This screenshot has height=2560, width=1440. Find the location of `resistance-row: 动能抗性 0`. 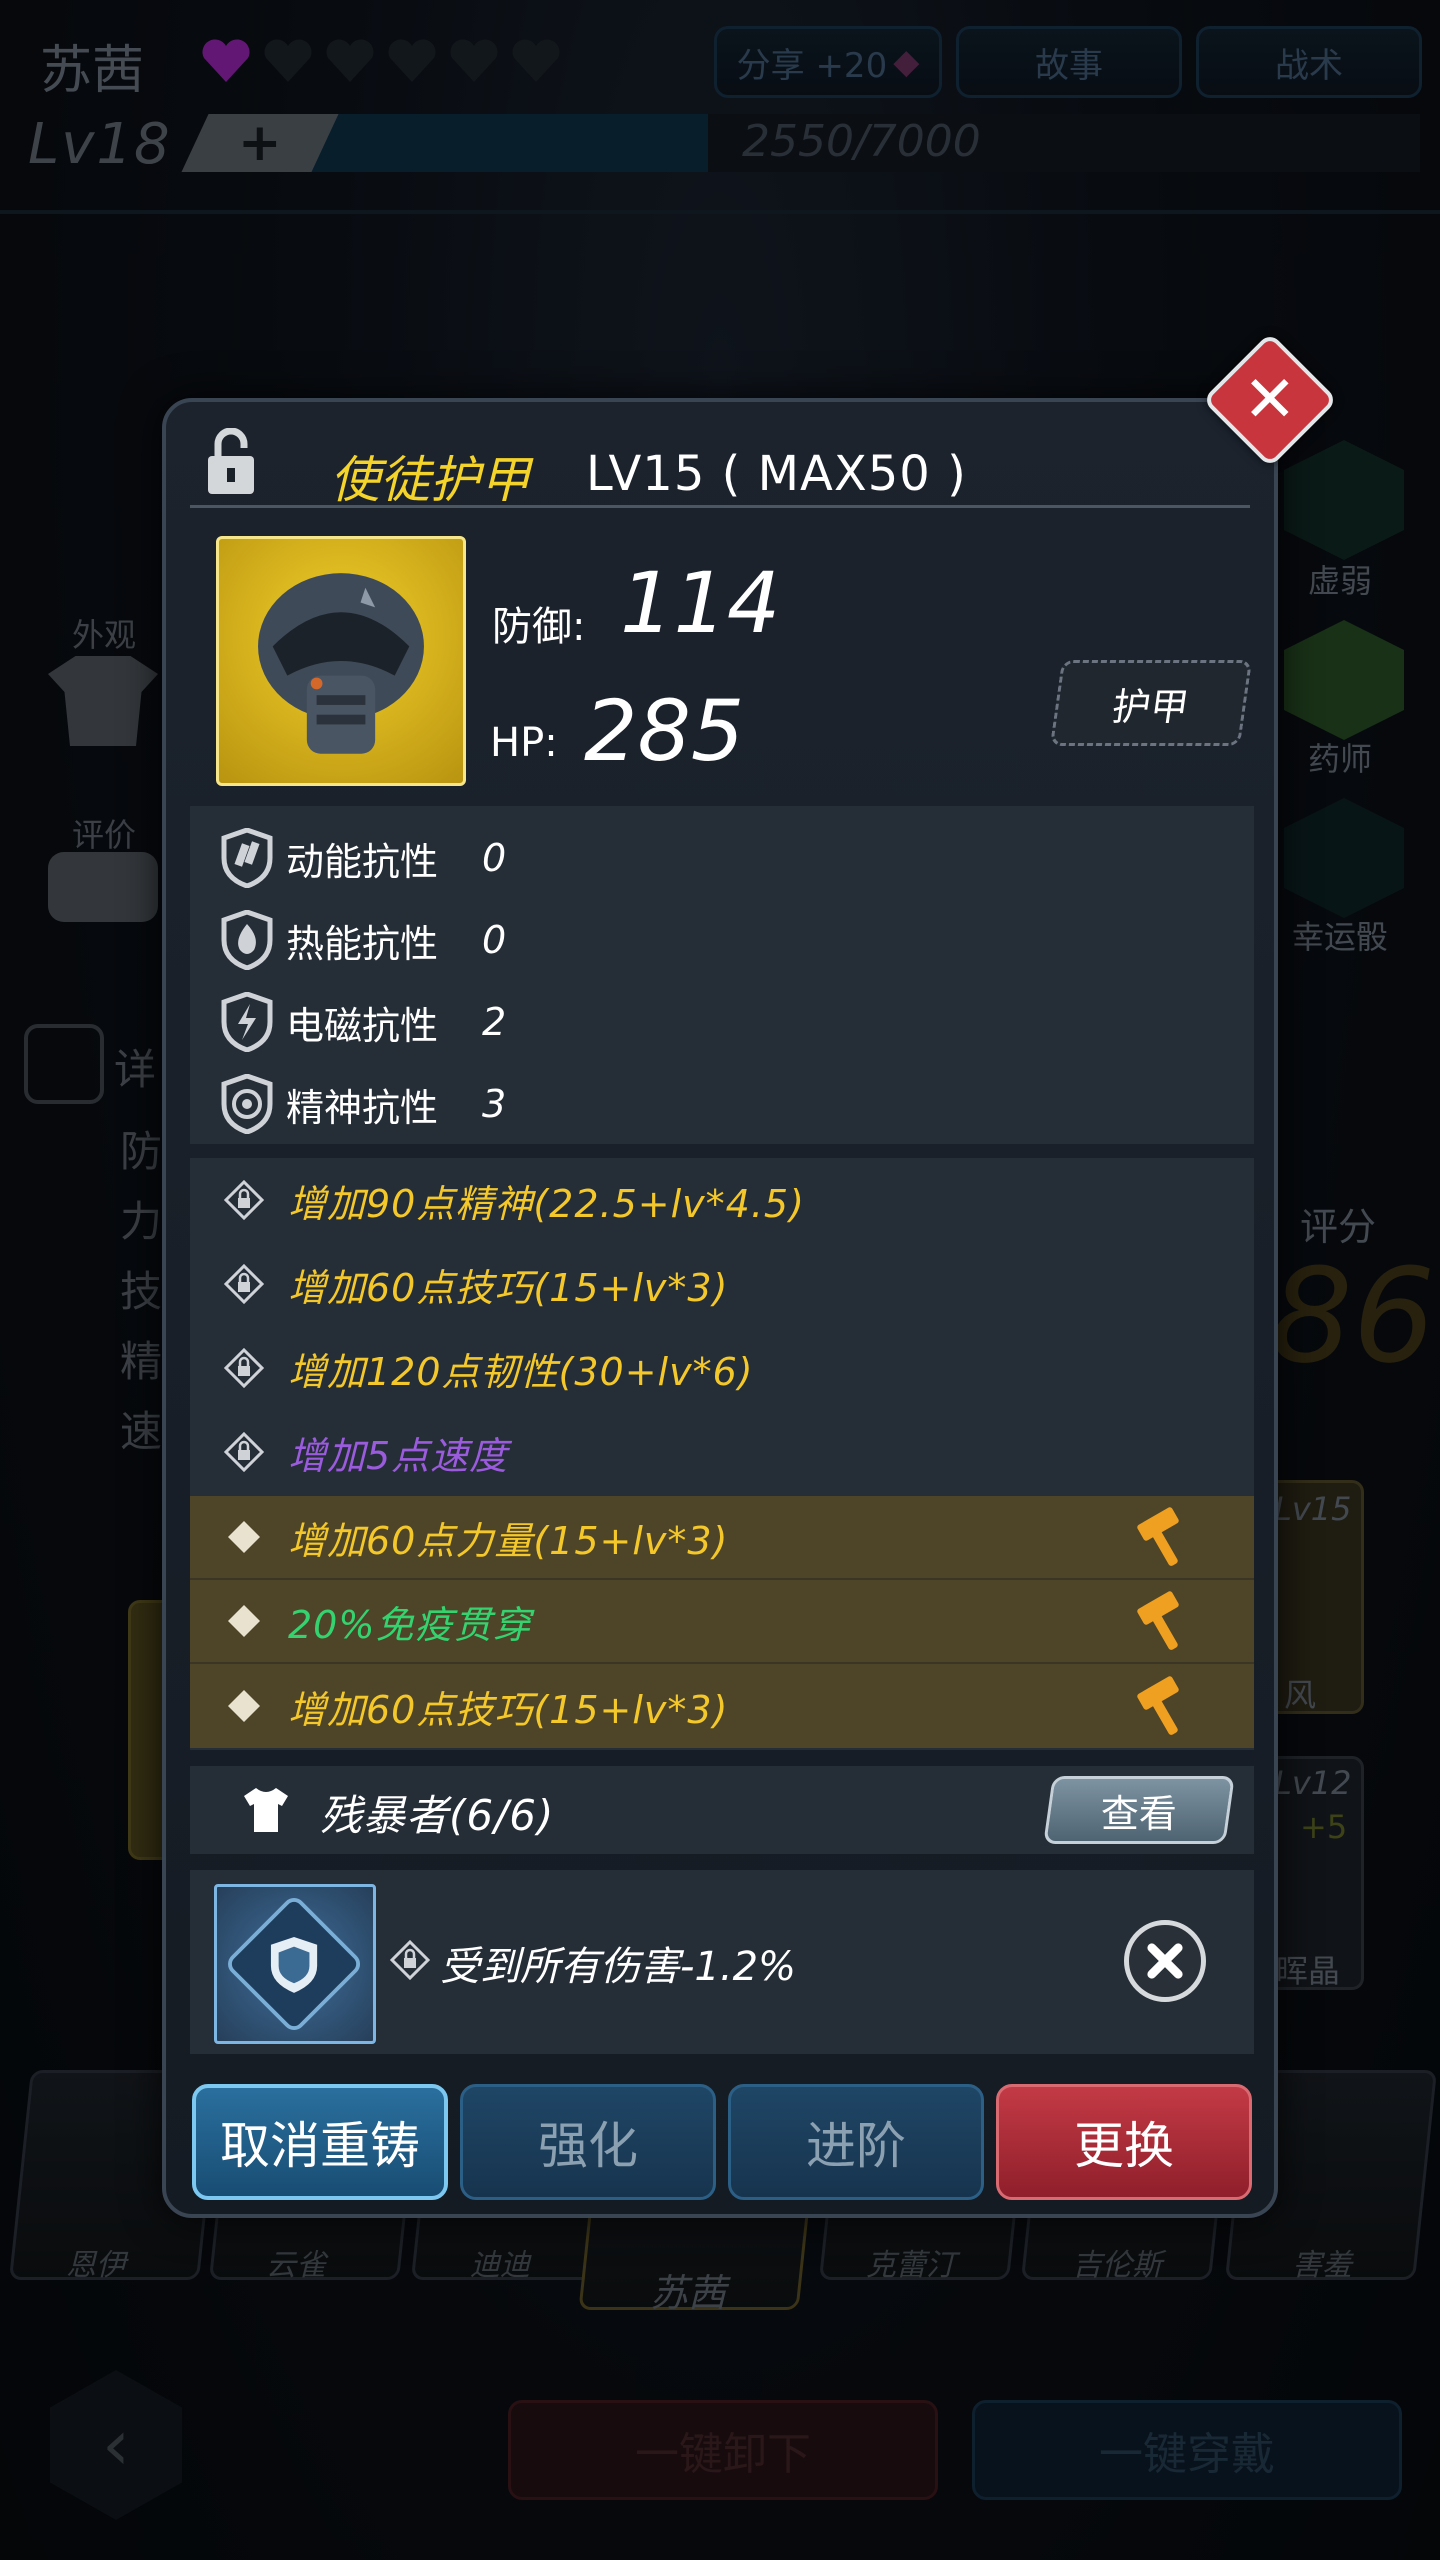

resistance-row: 动能抗性 0 is located at coordinates (348, 858).